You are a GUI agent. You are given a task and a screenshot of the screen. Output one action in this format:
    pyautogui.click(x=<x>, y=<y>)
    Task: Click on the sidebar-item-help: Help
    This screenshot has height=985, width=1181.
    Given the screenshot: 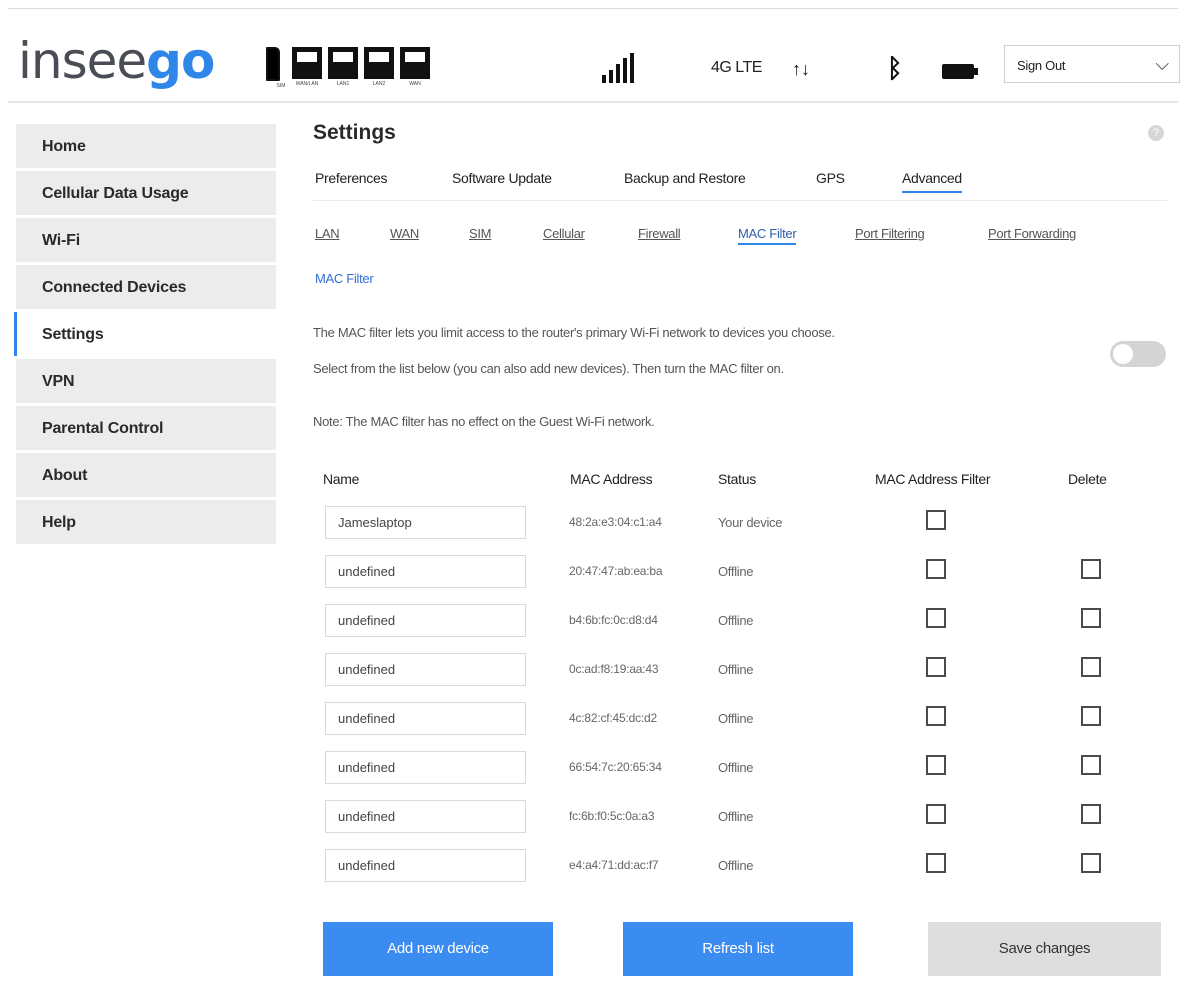 What is the action you would take?
    pyautogui.click(x=146, y=522)
    